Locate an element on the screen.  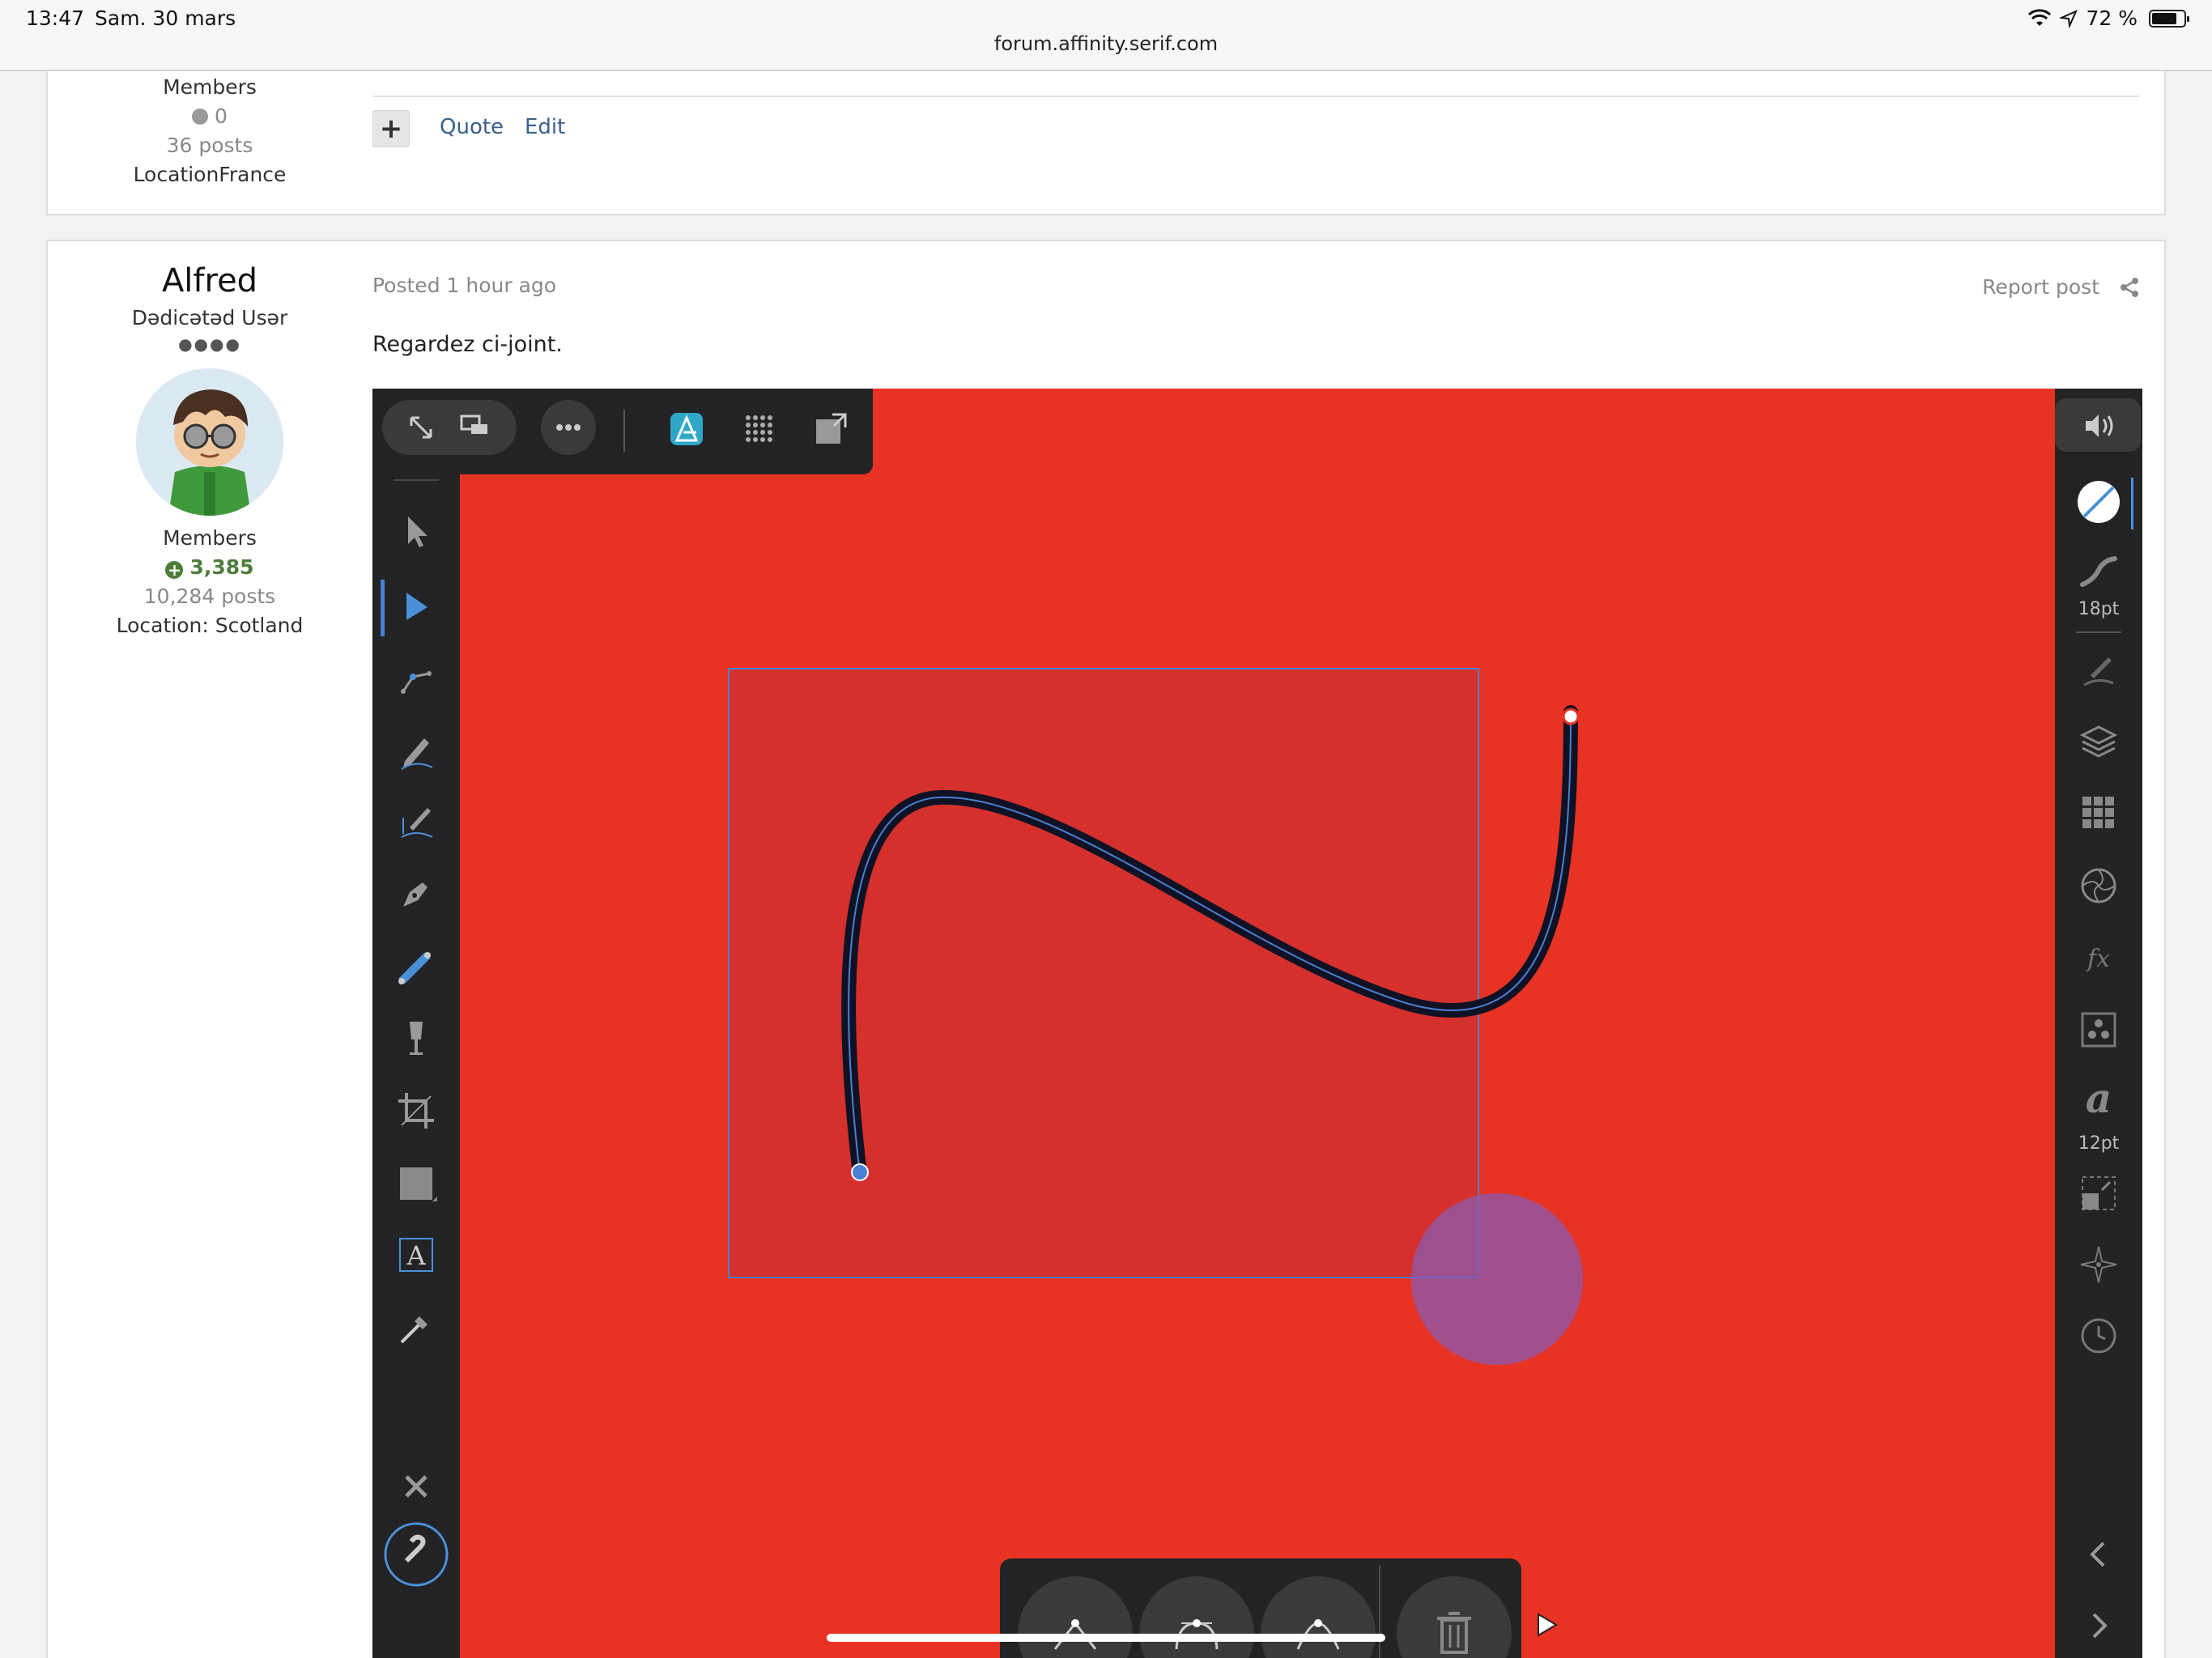
history-icon is located at coordinates (2098, 1336).